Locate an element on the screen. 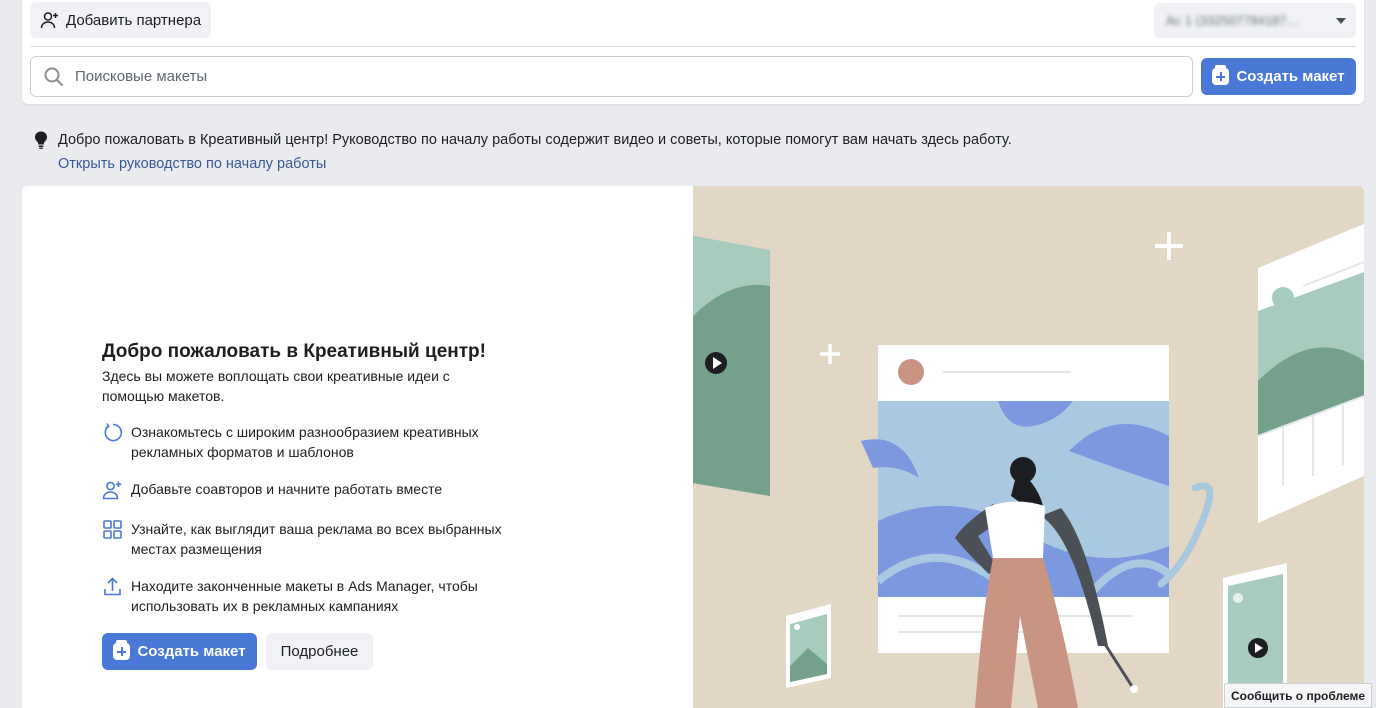 This screenshot has width=1376, height=708. search-box is located at coordinates (611, 76).